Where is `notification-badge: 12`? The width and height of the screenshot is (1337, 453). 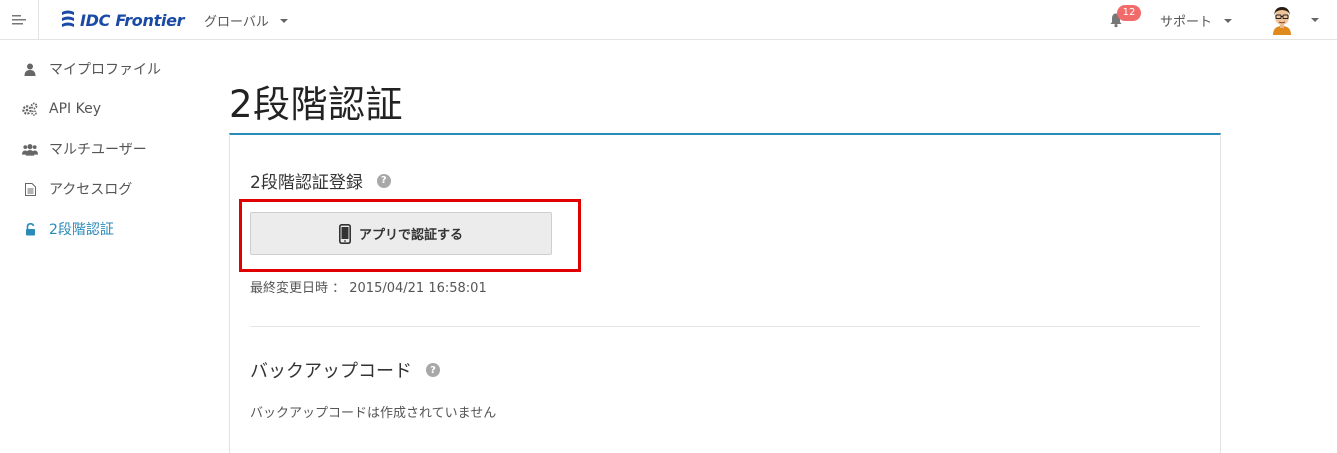 notification-badge: 12 is located at coordinates (1129, 13).